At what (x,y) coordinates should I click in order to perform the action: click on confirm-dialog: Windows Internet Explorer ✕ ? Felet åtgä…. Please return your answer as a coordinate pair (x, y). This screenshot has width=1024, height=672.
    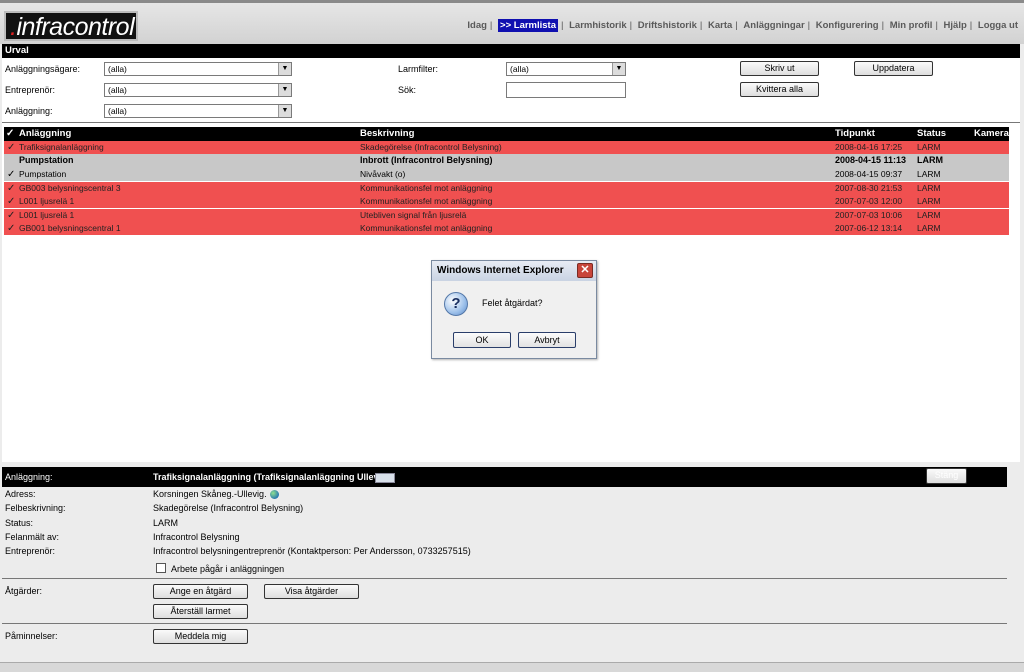
    Looking at the image, I should click on (514, 309).